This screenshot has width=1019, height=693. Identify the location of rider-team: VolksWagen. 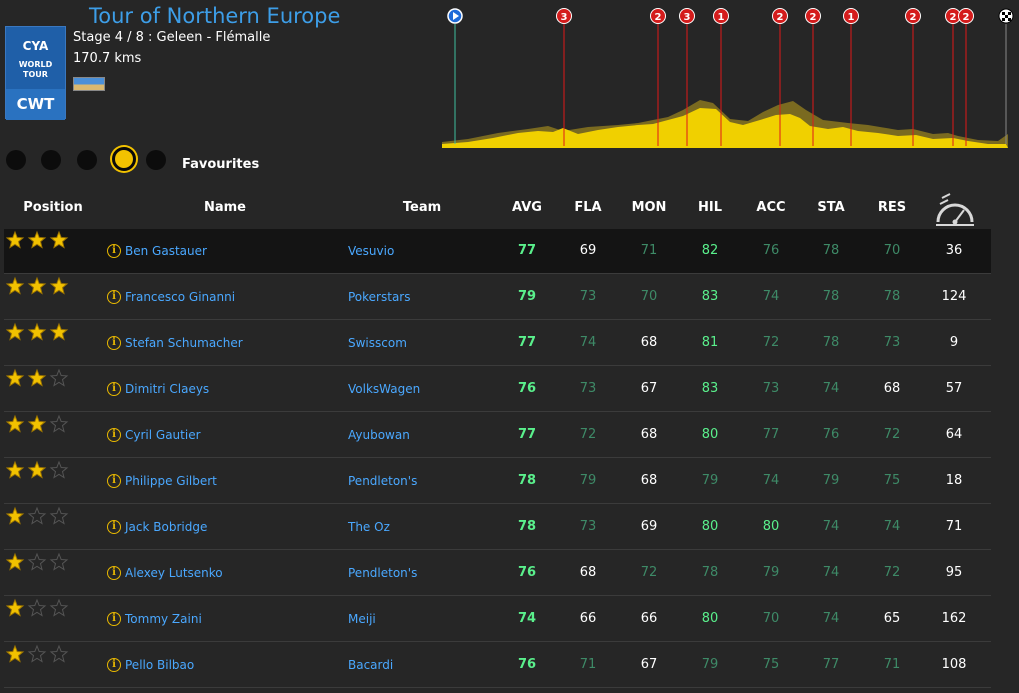
(384, 389).